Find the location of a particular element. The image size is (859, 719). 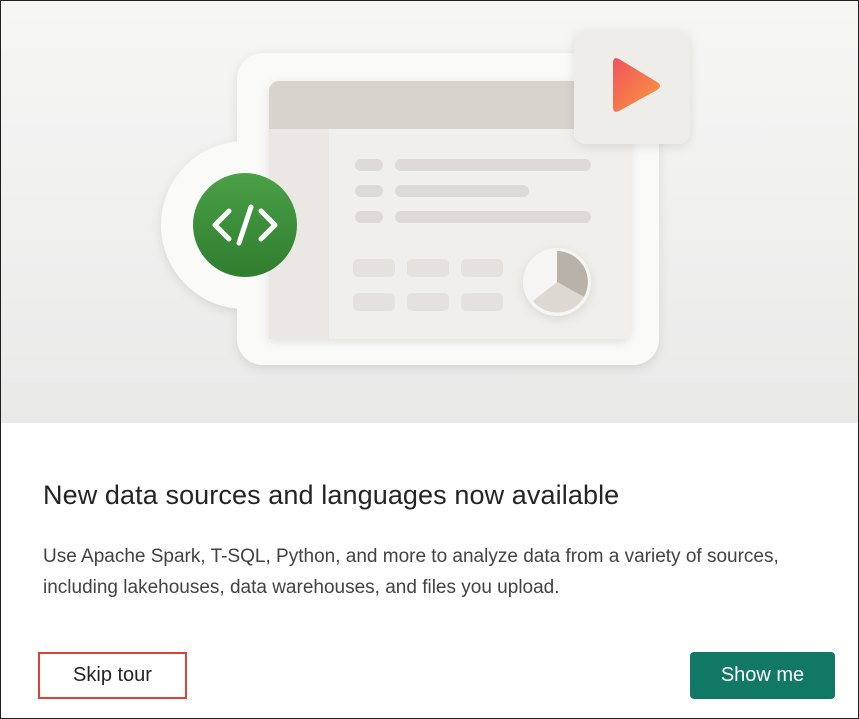

skip-tour-button: Skip tour is located at coordinates (112, 675).